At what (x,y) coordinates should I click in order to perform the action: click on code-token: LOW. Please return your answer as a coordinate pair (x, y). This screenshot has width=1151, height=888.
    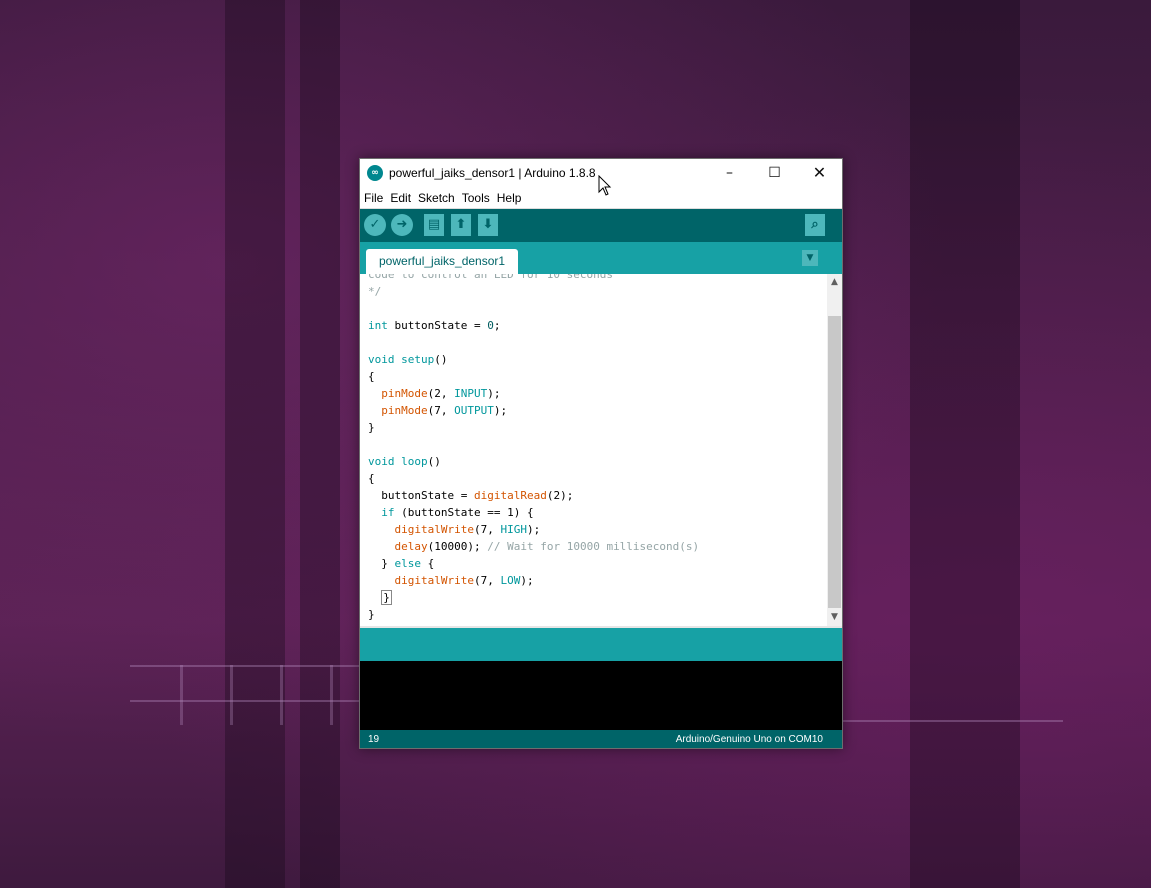
    Looking at the image, I should click on (510, 580).